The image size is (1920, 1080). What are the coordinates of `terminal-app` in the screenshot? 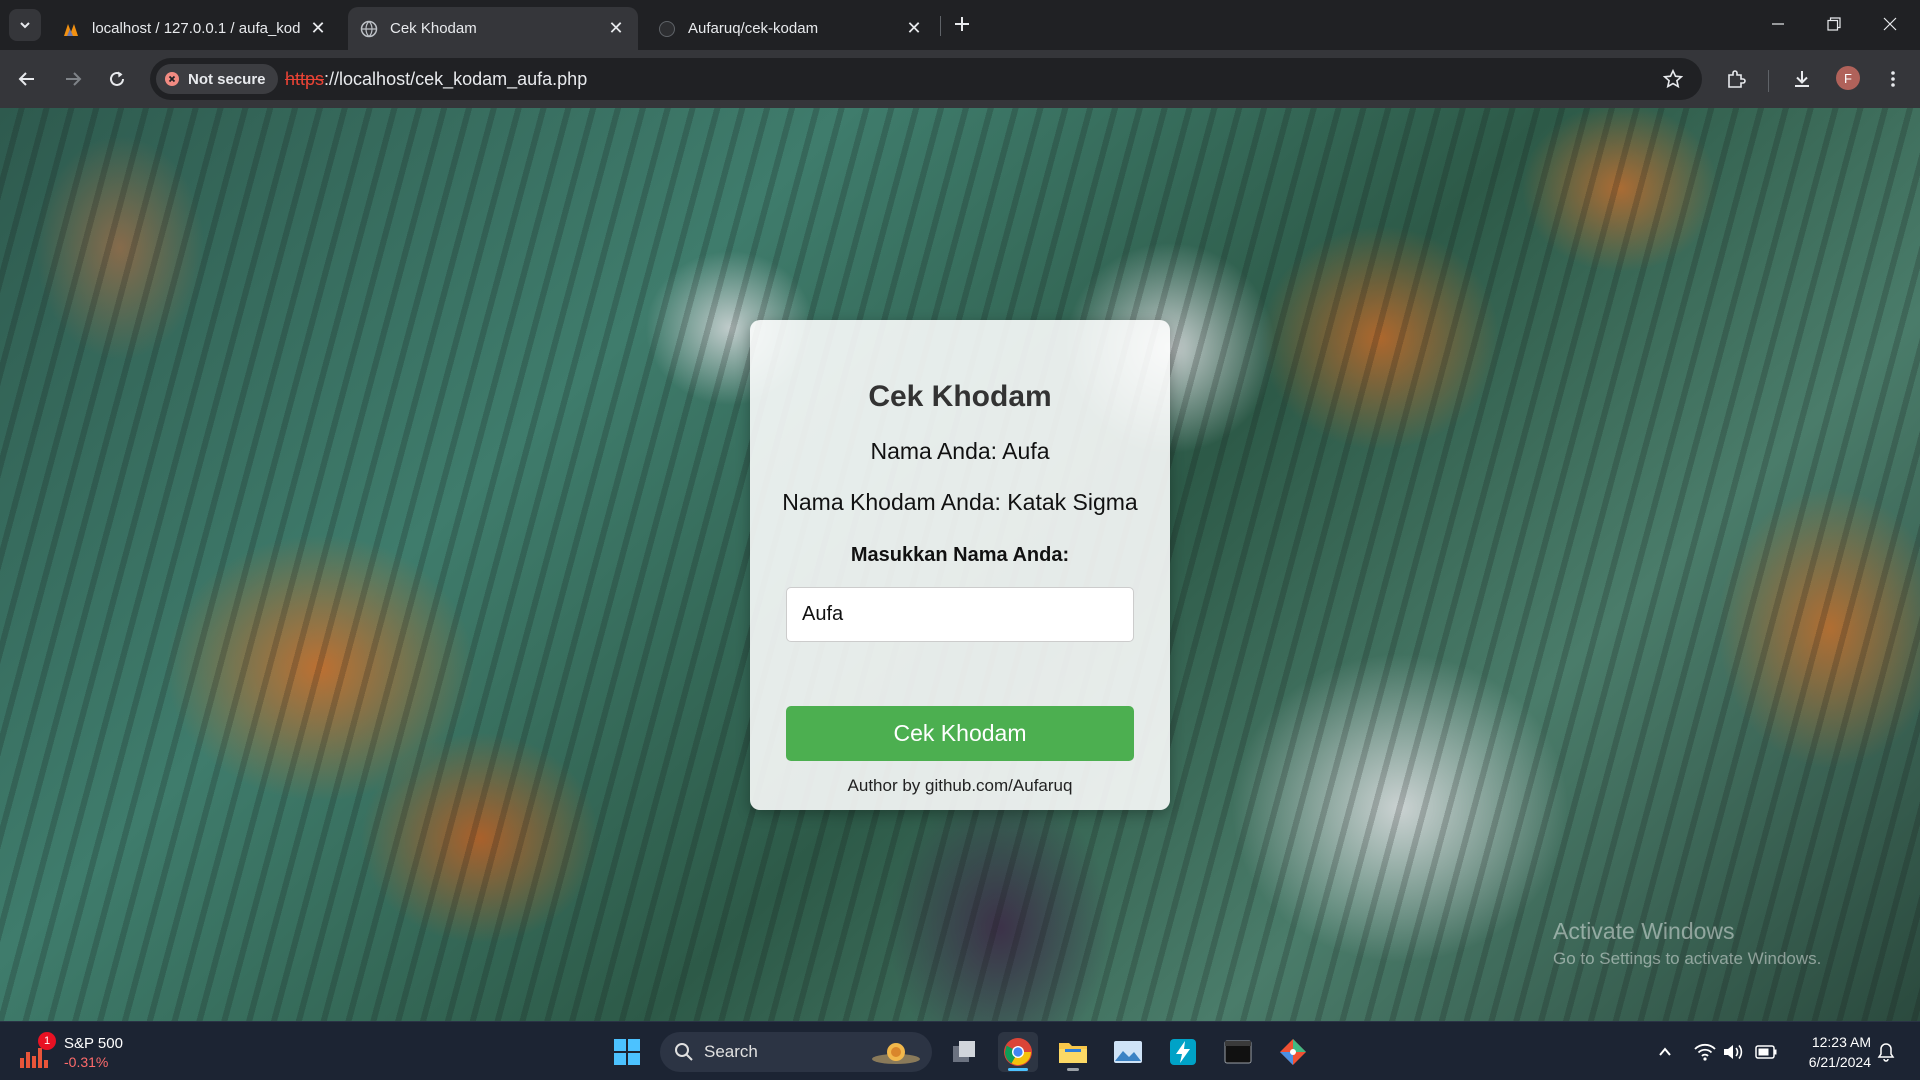 It's located at (1238, 1052).